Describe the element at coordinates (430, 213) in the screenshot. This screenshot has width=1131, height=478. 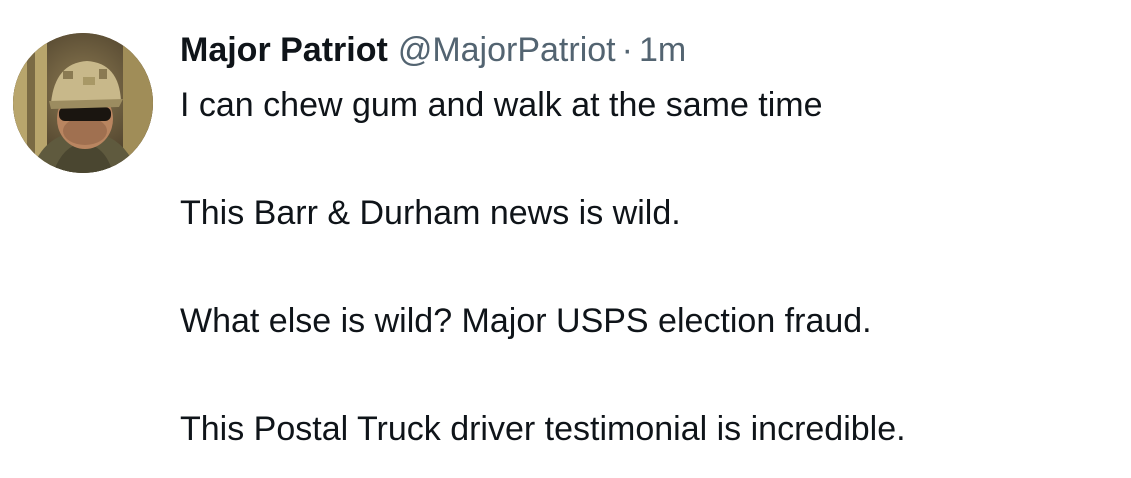
I see `tweet-paragraph: This Barr & Durham news is wild.` at that location.